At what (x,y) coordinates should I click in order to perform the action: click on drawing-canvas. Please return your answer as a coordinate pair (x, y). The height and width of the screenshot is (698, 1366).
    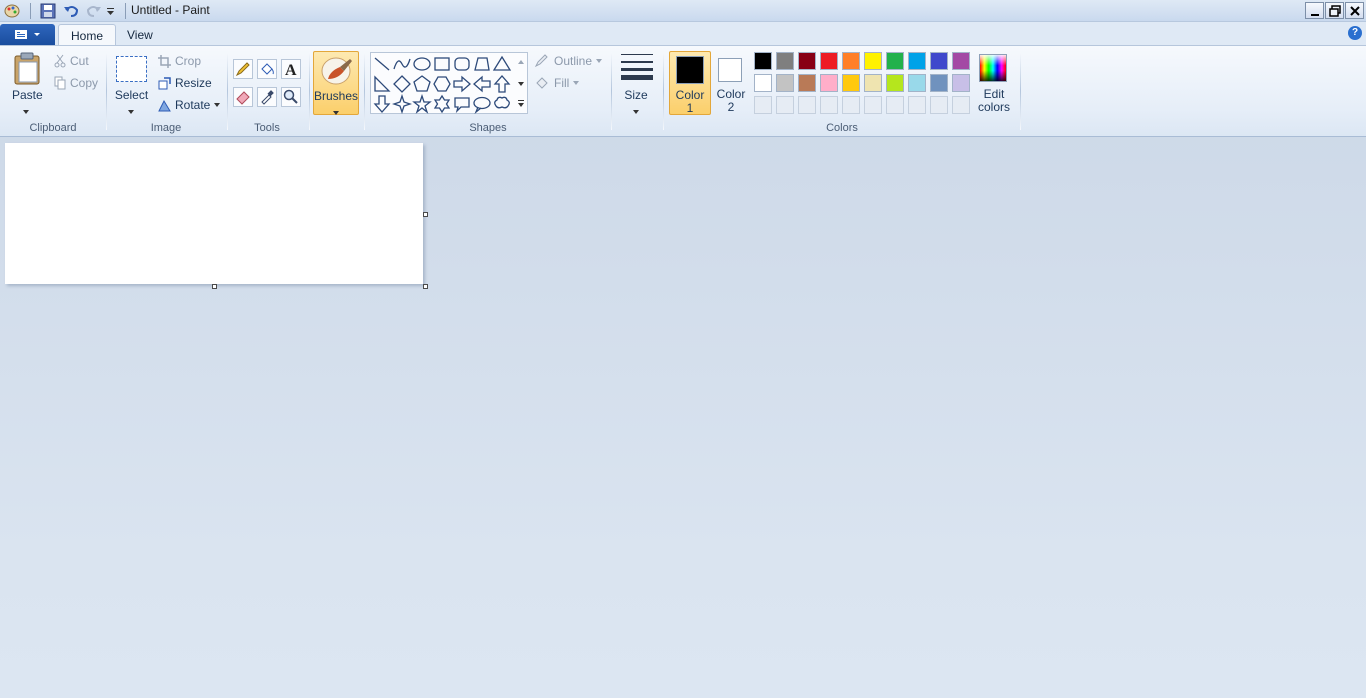
    Looking at the image, I should click on (214, 213).